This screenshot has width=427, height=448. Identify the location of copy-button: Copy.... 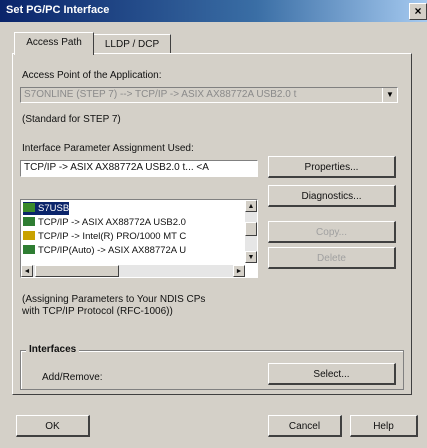
(332, 232).